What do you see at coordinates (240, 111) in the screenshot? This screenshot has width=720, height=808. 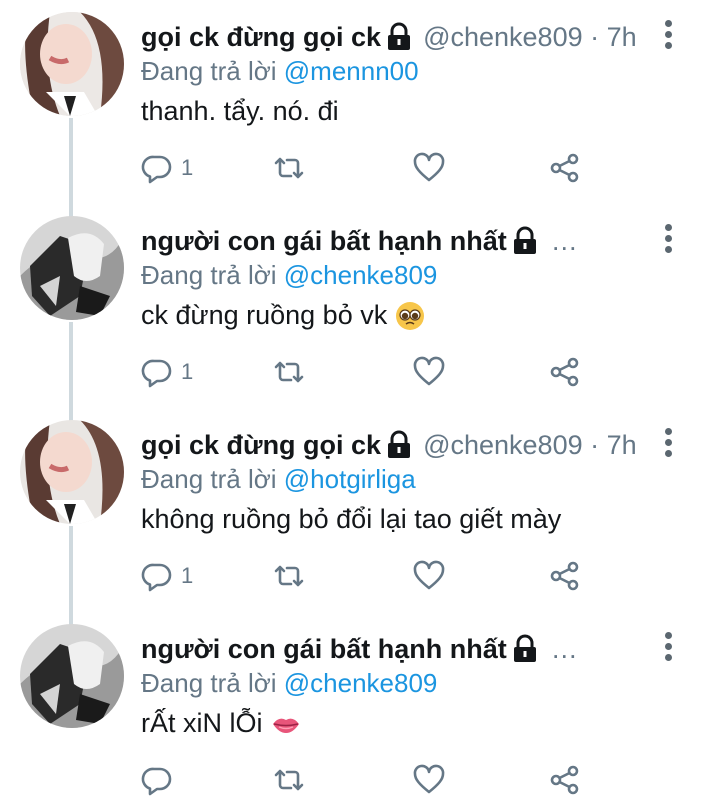 I see `tweet-text: thanh. tẩy. nó. đi` at bounding box center [240, 111].